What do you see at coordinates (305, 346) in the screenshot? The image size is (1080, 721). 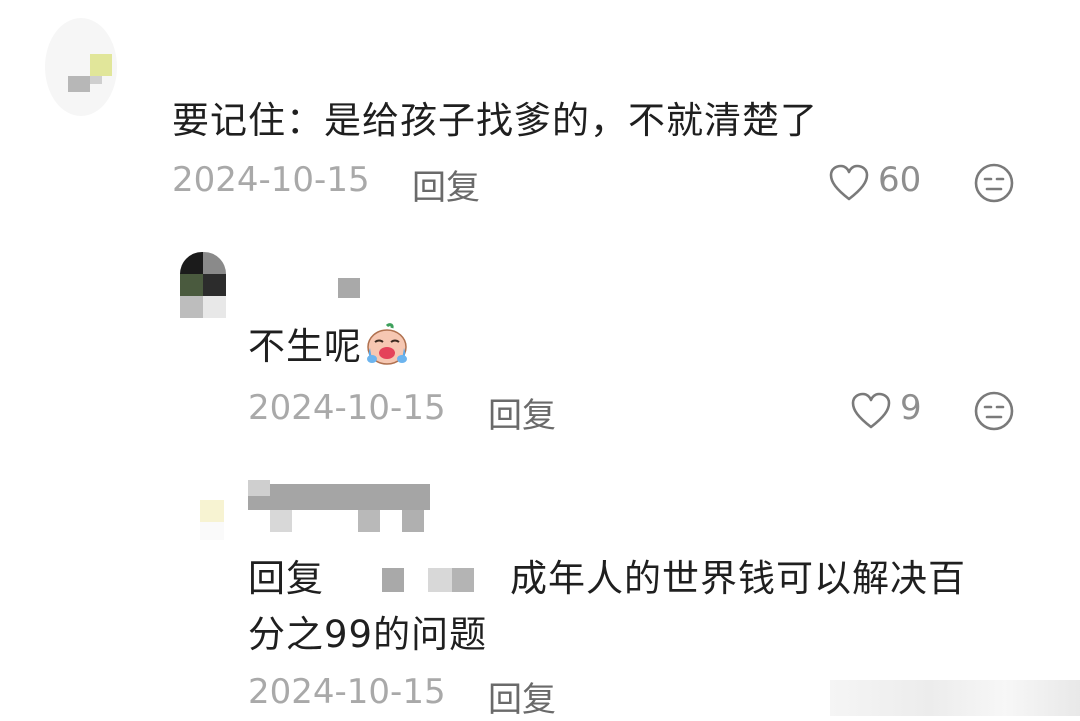 I see `comment-text-content: 不生呢` at bounding box center [305, 346].